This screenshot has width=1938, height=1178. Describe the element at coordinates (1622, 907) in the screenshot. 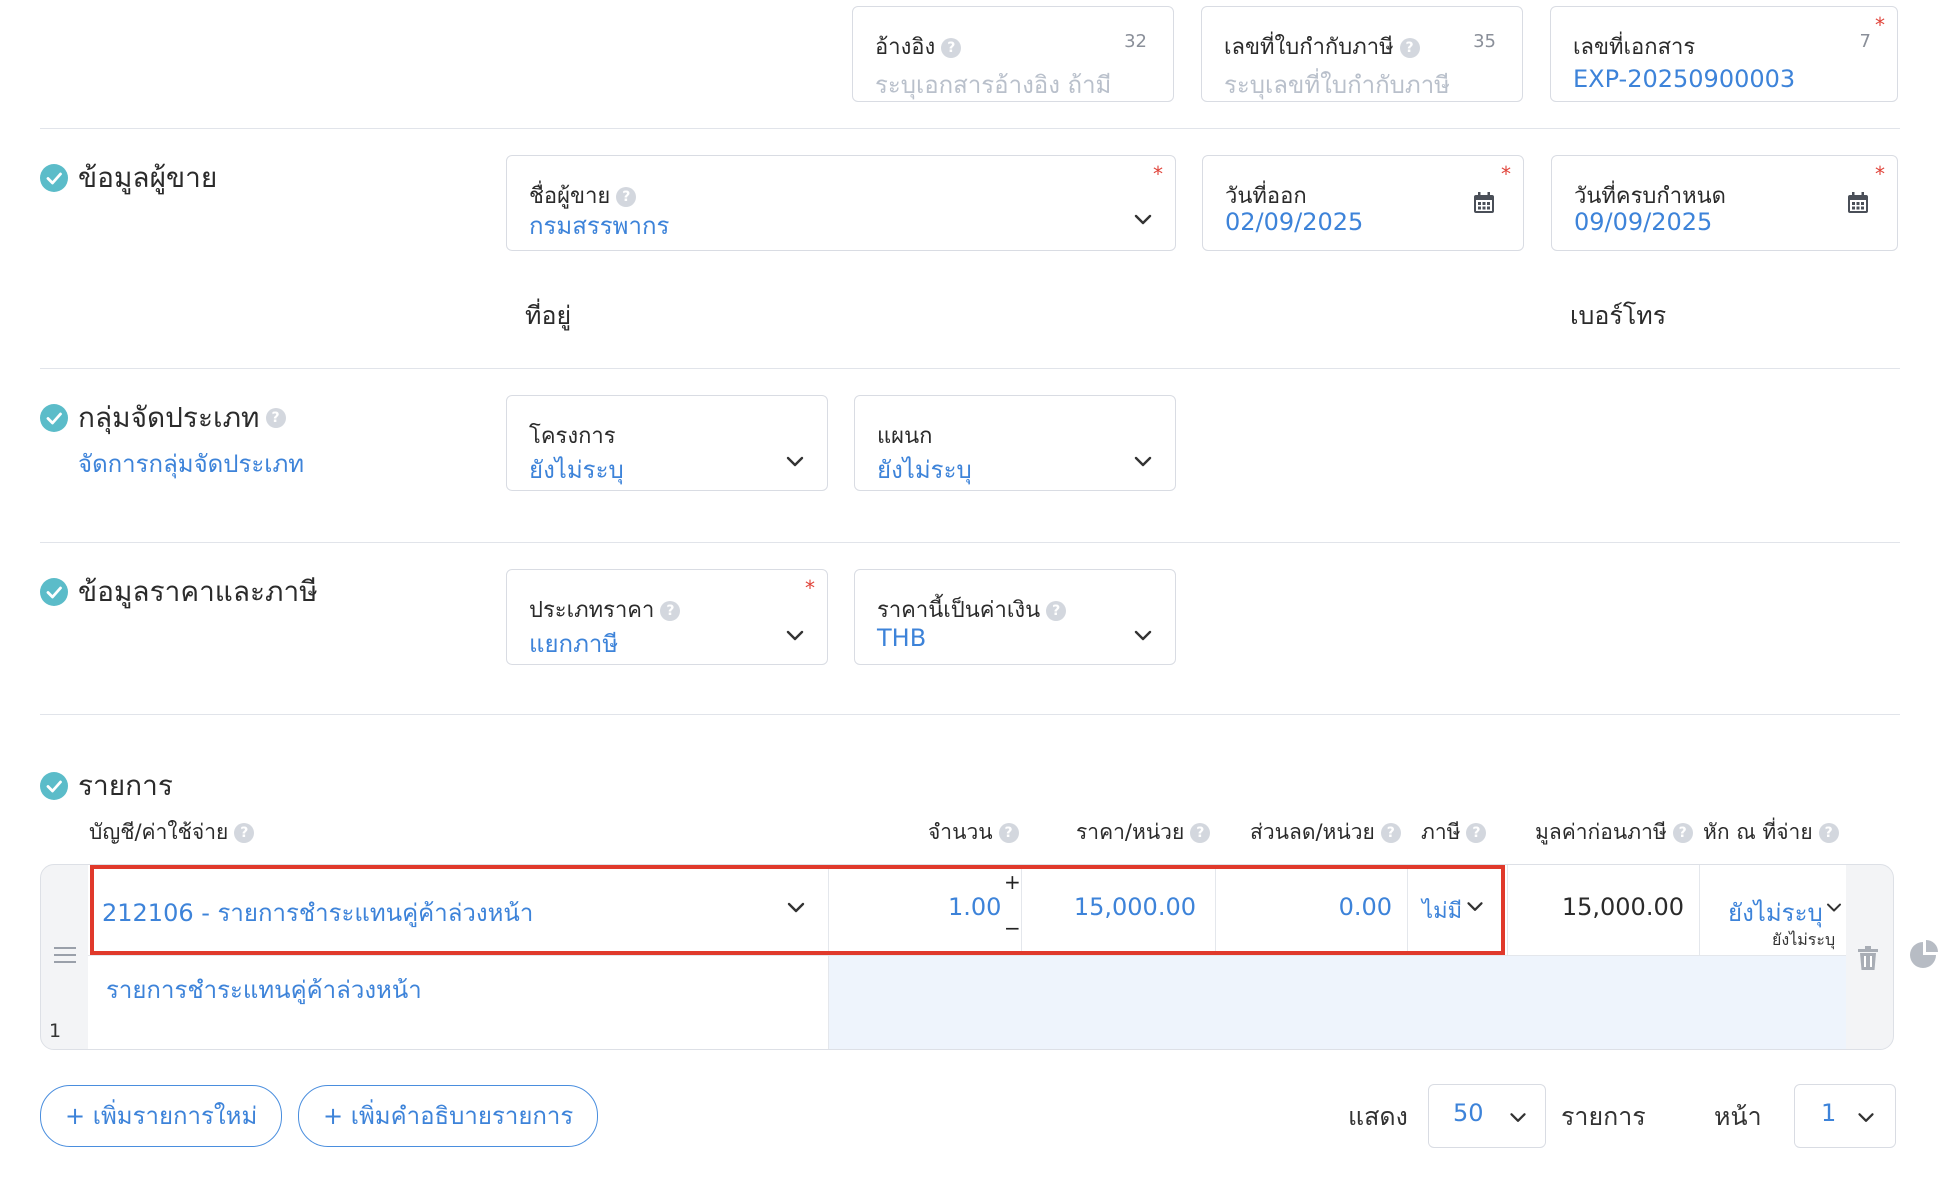

I see `pre-tax-value: 15,000.00` at that location.